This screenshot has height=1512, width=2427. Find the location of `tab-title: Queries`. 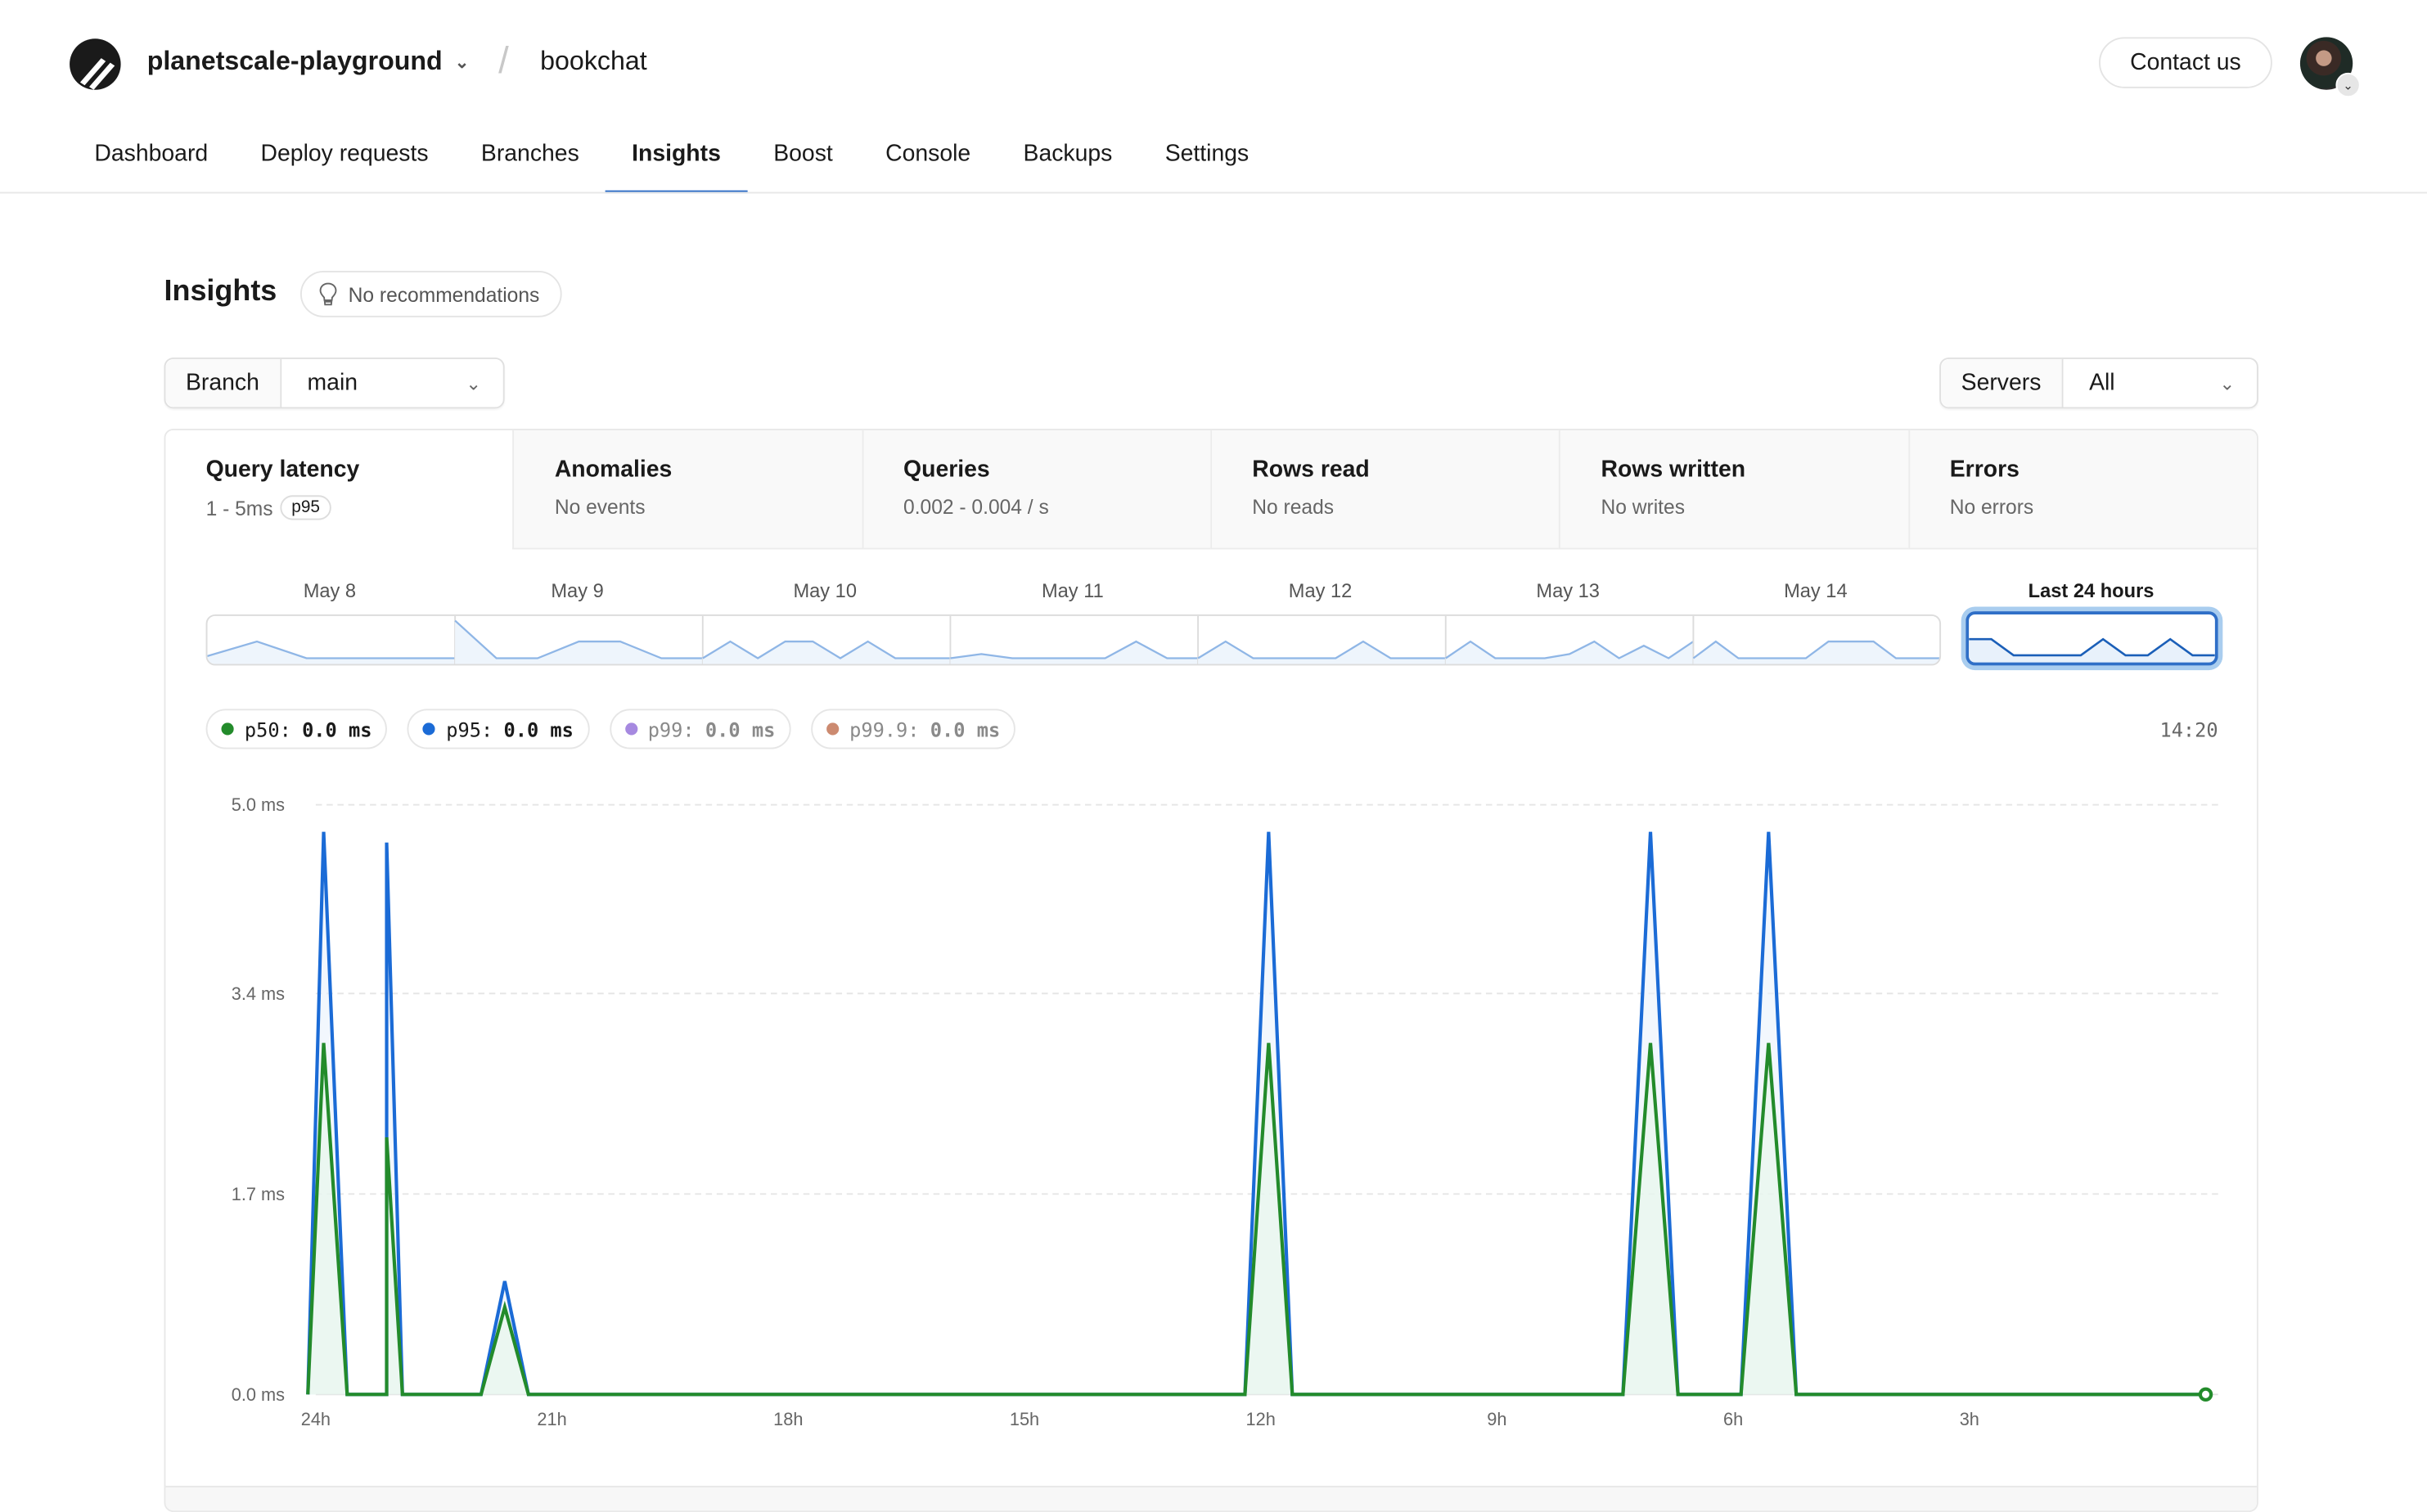

tab-title: Queries is located at coordinates (947, 471).